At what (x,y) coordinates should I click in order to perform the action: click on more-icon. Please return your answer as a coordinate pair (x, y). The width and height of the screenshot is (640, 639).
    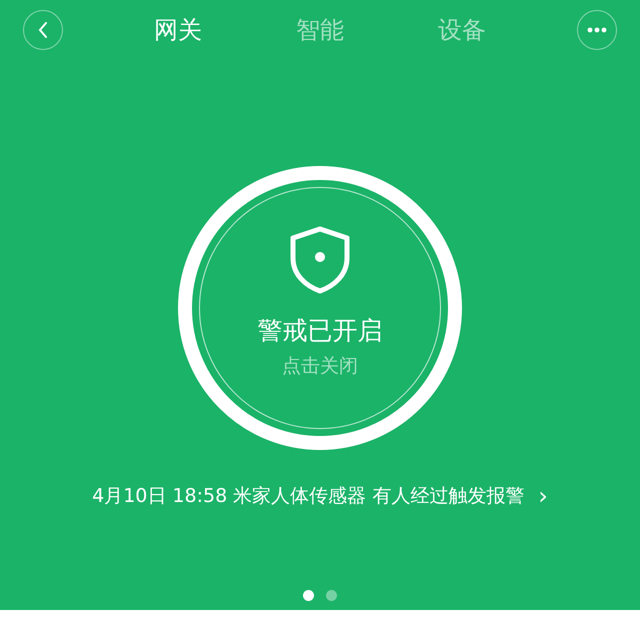
    Looking at the image, I should click on (597, 30).